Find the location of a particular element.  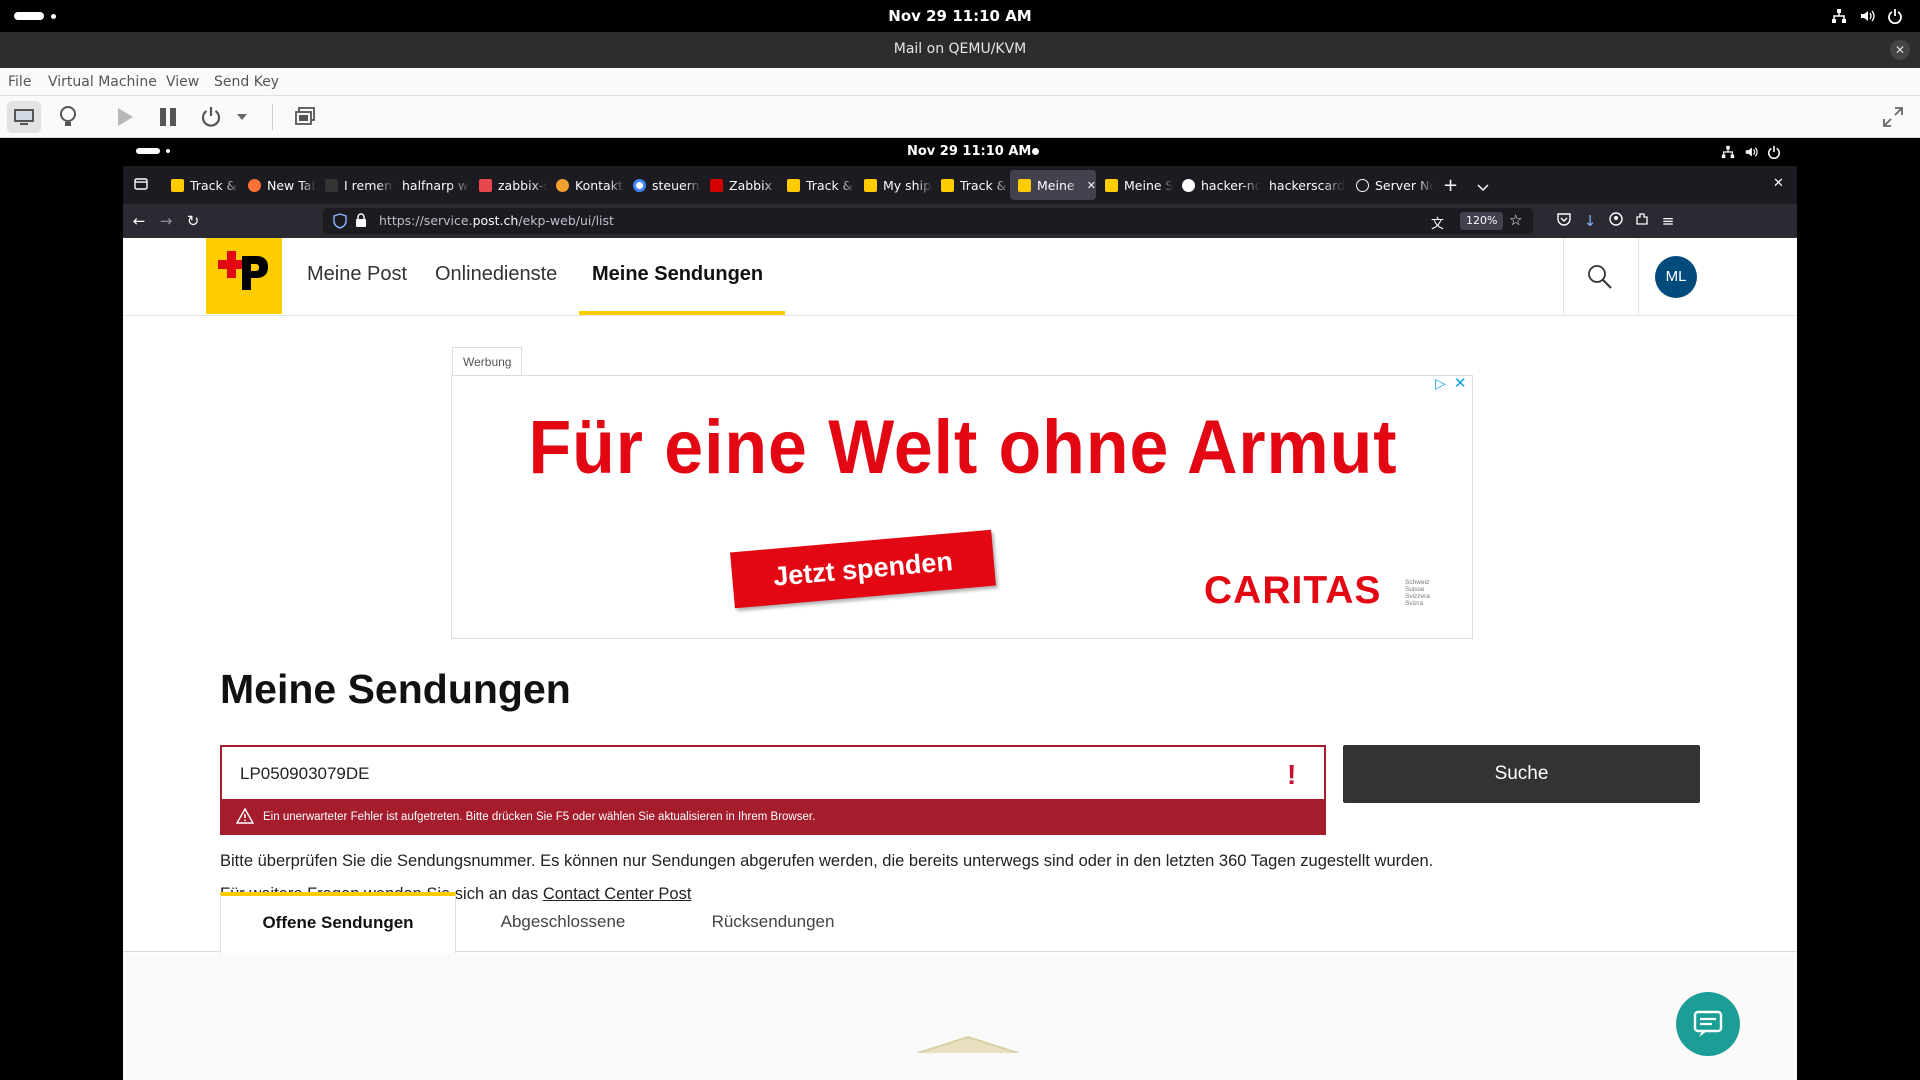

browser-tab: New Tab is located at coordinates (278, 185).